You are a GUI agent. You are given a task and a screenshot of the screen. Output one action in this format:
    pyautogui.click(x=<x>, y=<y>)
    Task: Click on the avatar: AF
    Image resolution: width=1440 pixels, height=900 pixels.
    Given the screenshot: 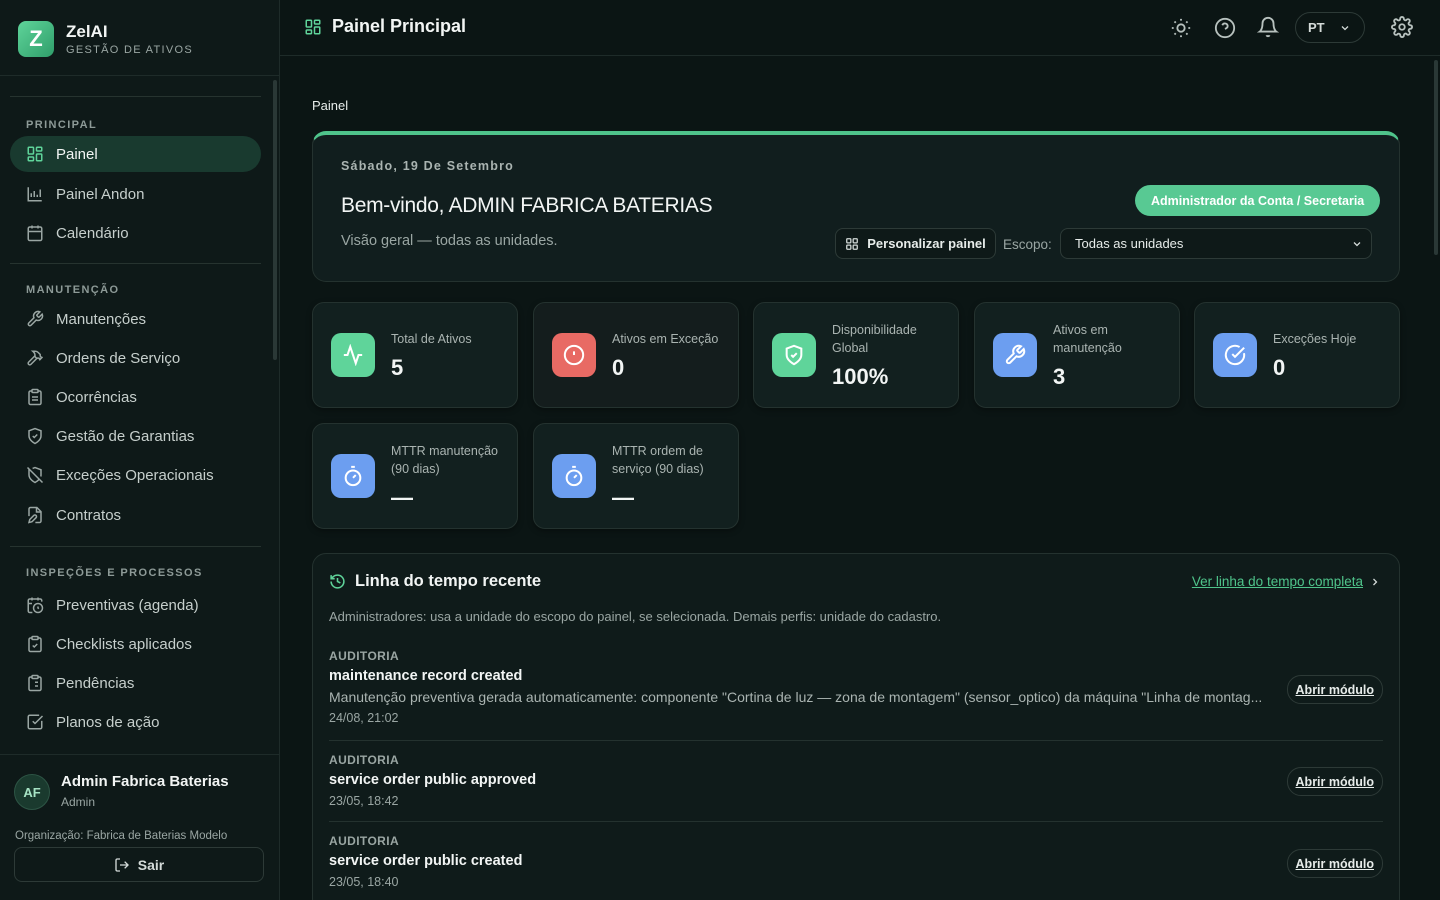 What is the action you would take?
    pyautogui.click(x=32, y=792)
    